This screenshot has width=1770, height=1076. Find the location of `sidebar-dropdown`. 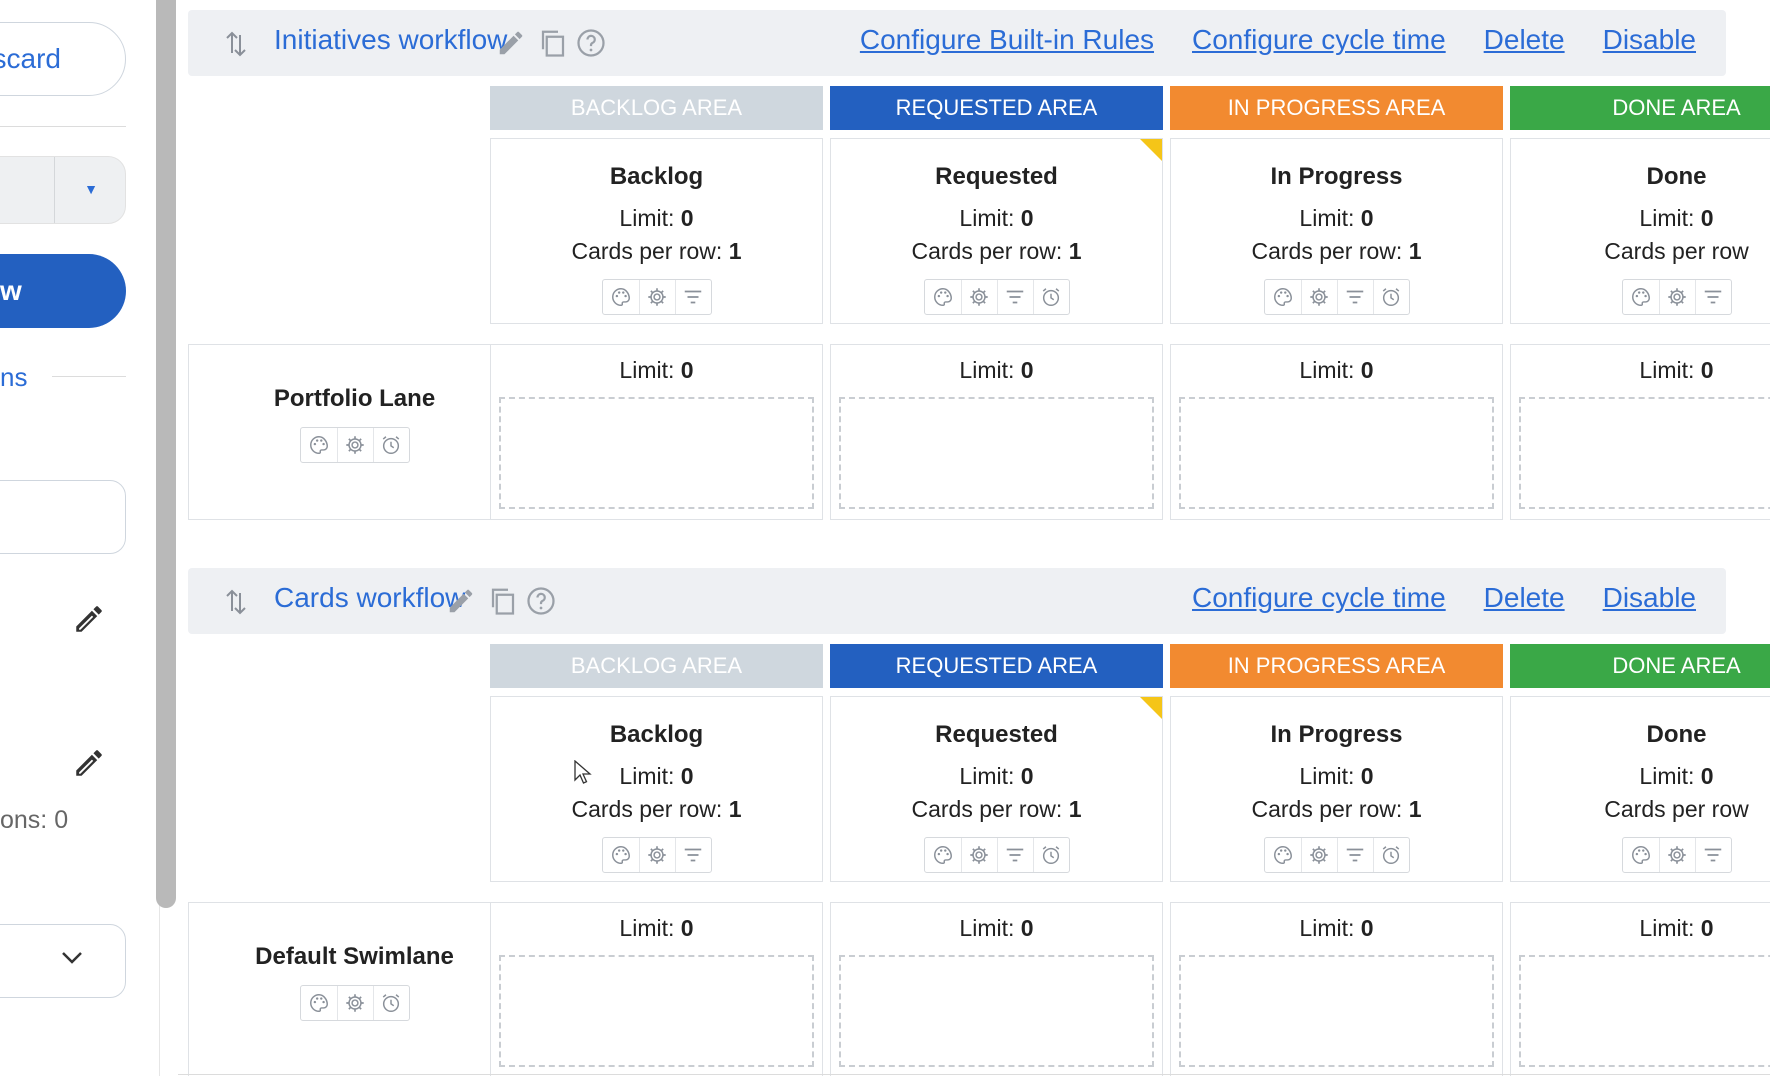

sidebar-dropdown is located at coordinates (63, 961).